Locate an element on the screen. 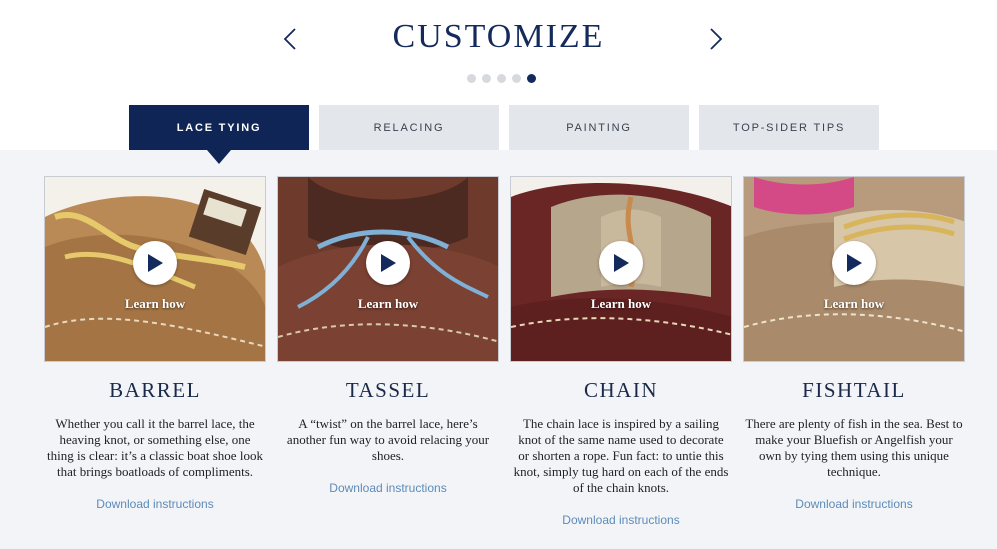  active-tab-pointer is located at coordinates (219, 157).